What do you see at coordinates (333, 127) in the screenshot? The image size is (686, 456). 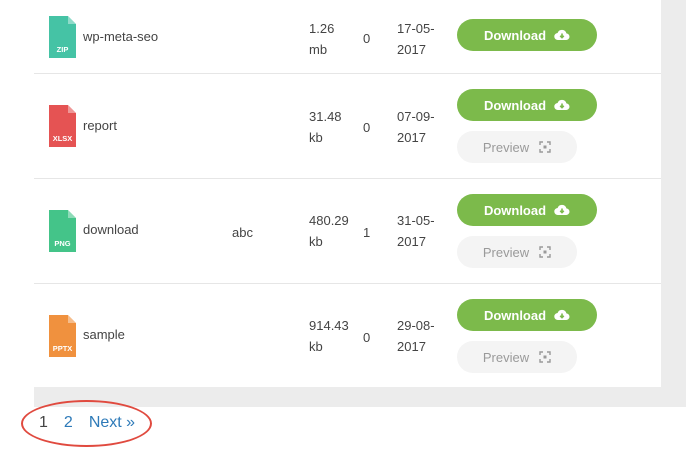 I see `file-size: 31.48 kb` at bounding box center [333, 127].